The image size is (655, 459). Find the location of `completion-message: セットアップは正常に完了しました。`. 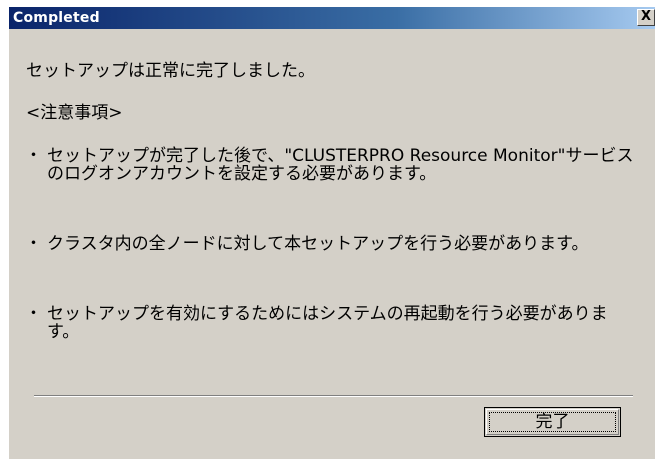

completion-message: セットアップは正常に完了しました。 is located at coordinates (170, 71).